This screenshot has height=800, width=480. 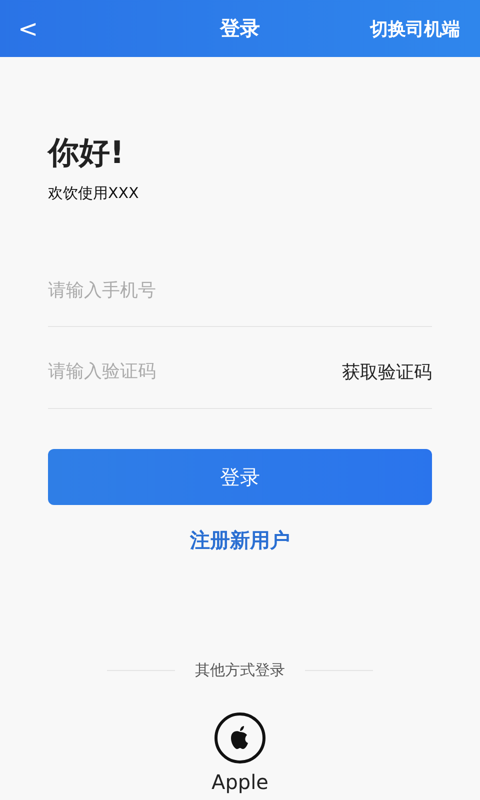 I want to click on back-button: <, so click(x=28, y=28).